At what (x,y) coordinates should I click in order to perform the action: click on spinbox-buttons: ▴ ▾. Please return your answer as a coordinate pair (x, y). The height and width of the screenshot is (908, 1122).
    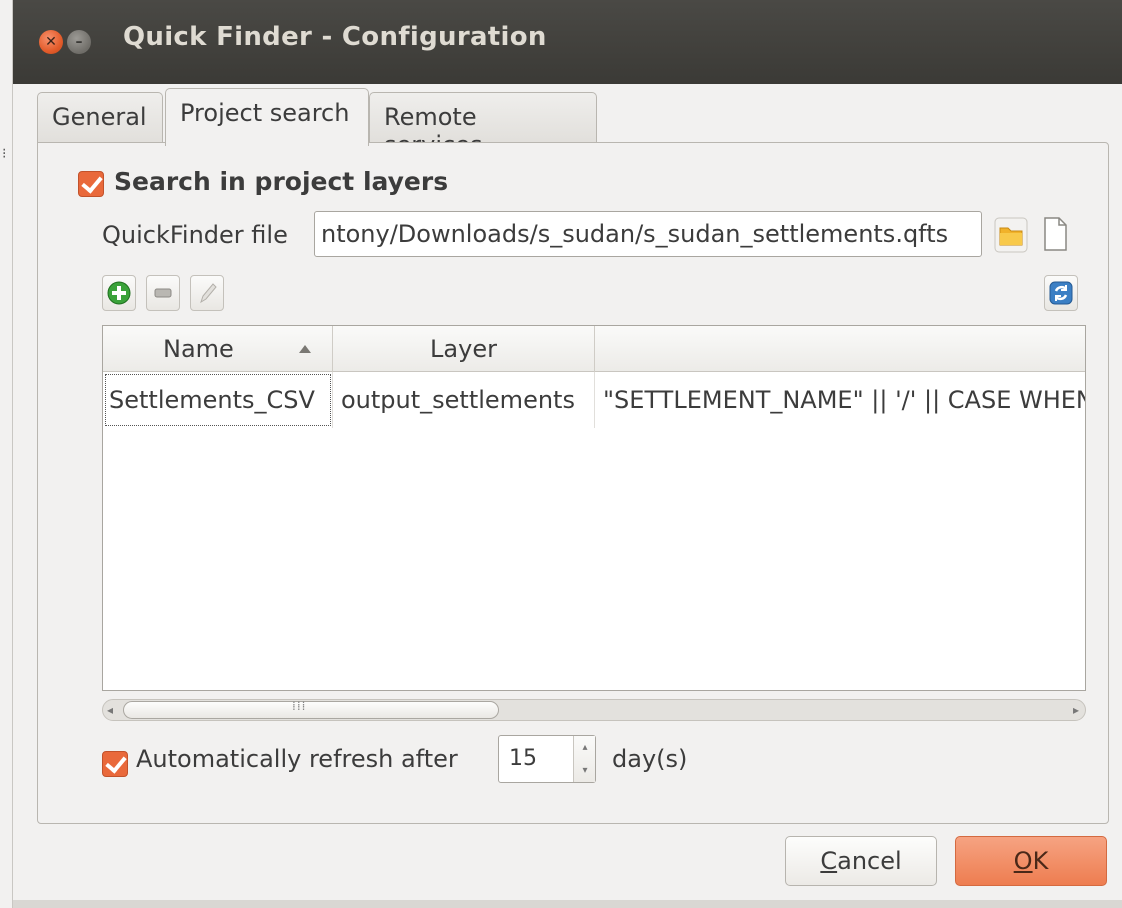
    Looking at the image, I should click on (584, 759).